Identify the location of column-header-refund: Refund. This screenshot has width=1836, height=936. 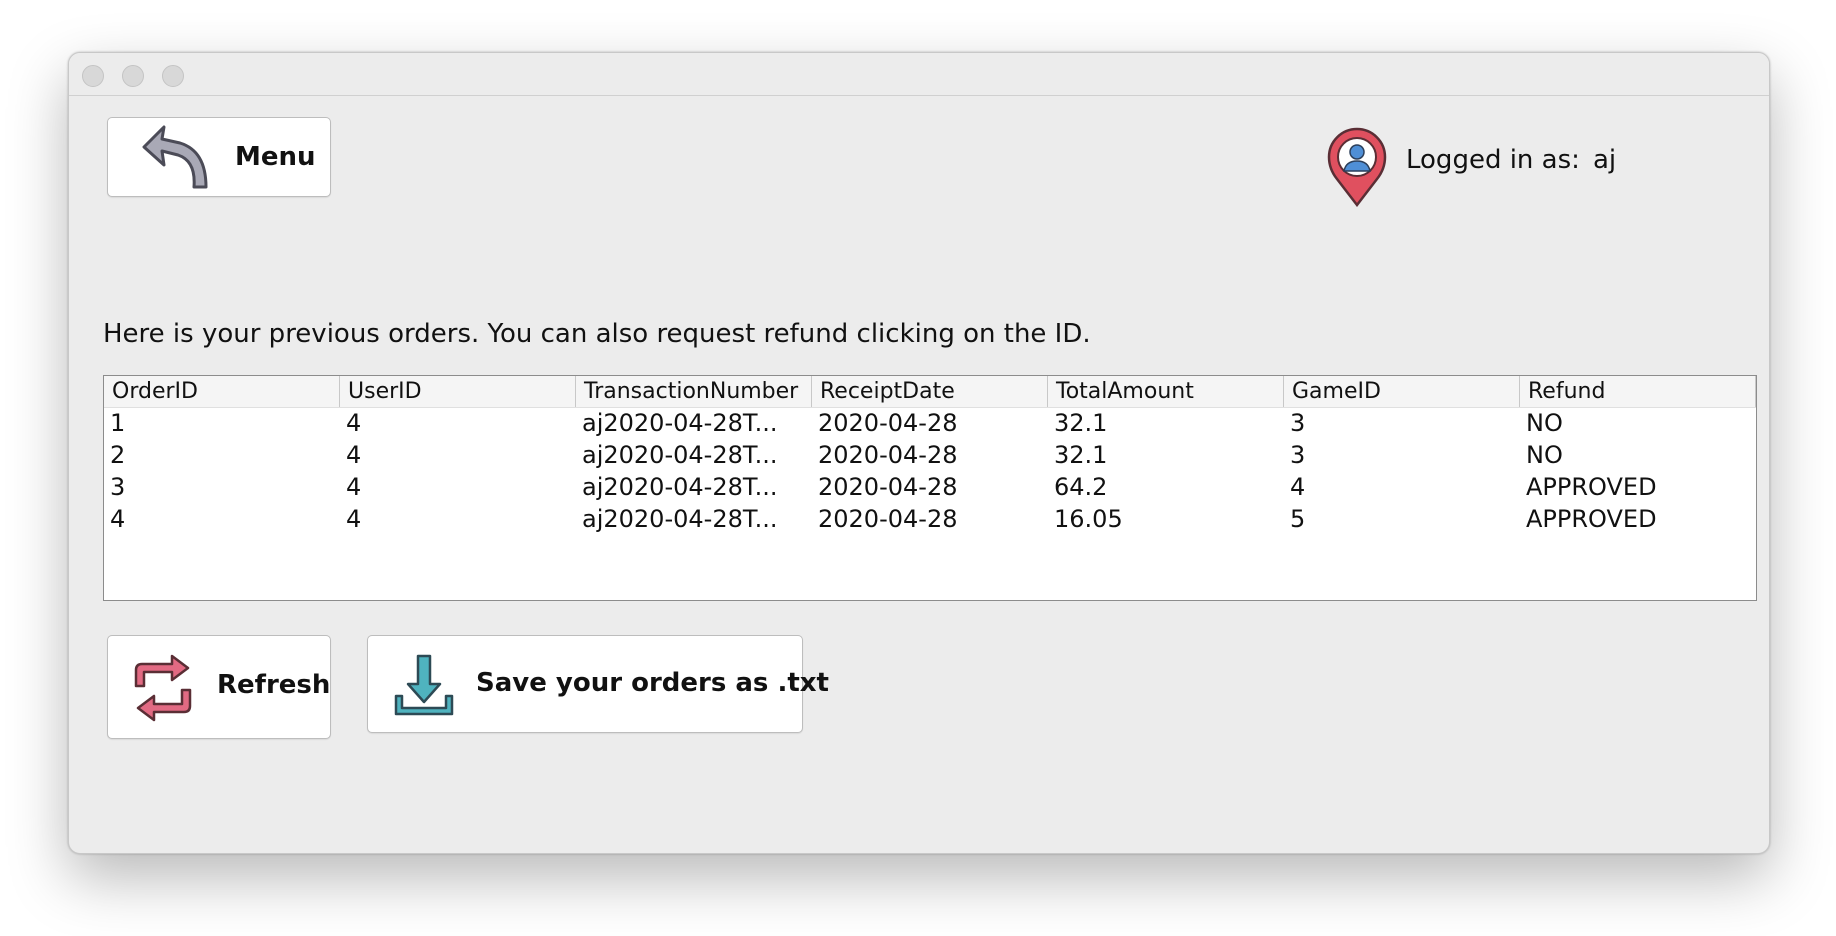
(1638, 391).